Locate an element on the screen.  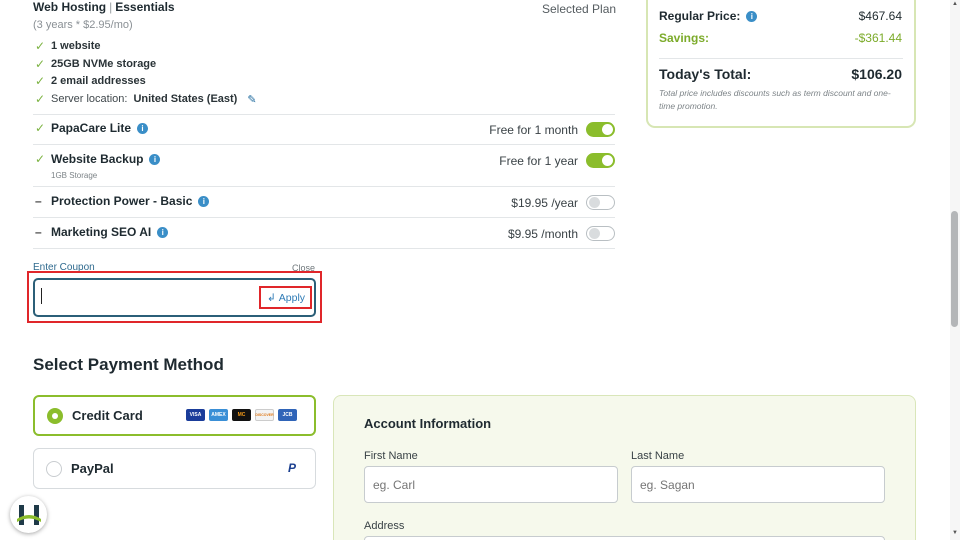
selected-plan-label: Selected Plan is located at coordinates (579, 9).